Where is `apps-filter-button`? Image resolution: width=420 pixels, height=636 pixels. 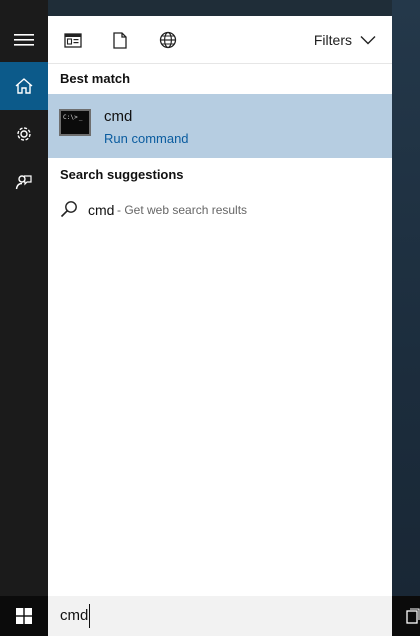 apps-filter-button is located at coordinates (73, 40).